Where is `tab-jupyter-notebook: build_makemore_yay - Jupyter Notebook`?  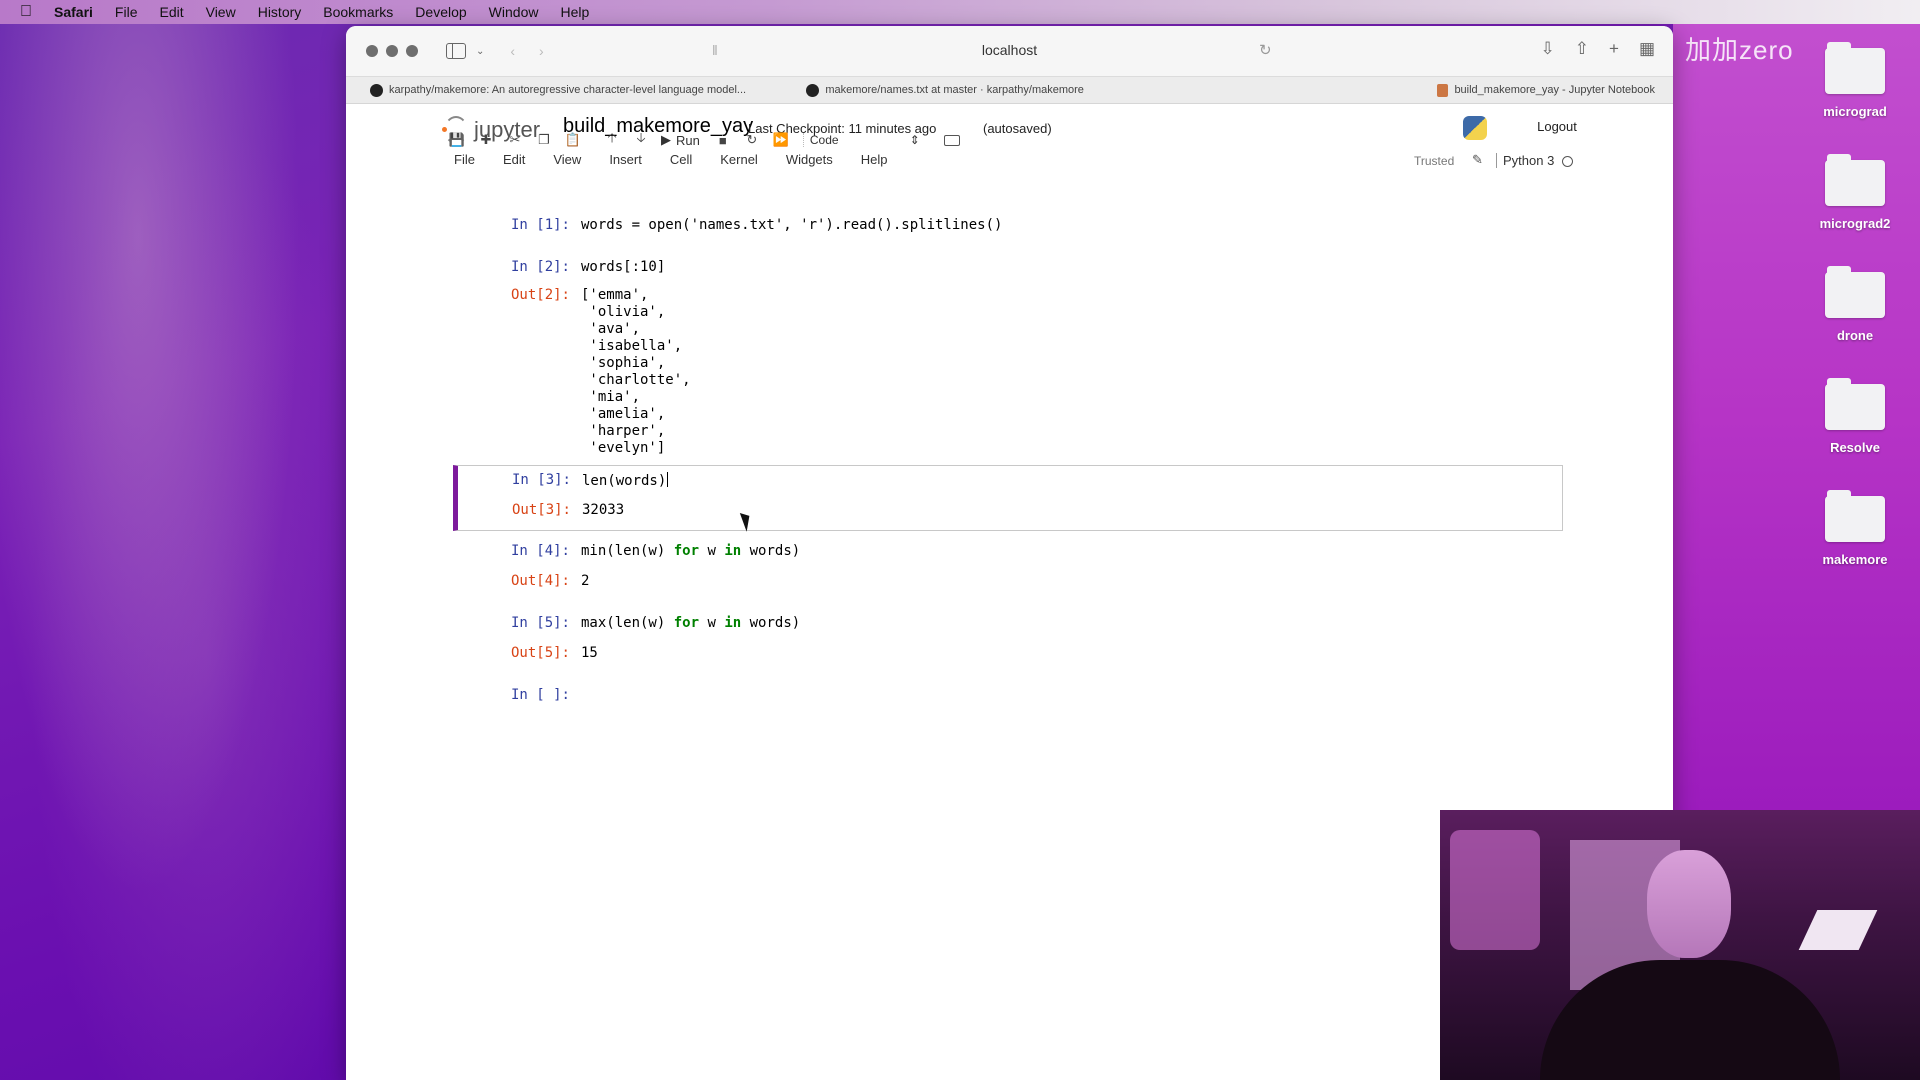
tab-jupyter-notebook: build_makemore_yay - Jupyter Notebook is located at coordinates (1446, 90).